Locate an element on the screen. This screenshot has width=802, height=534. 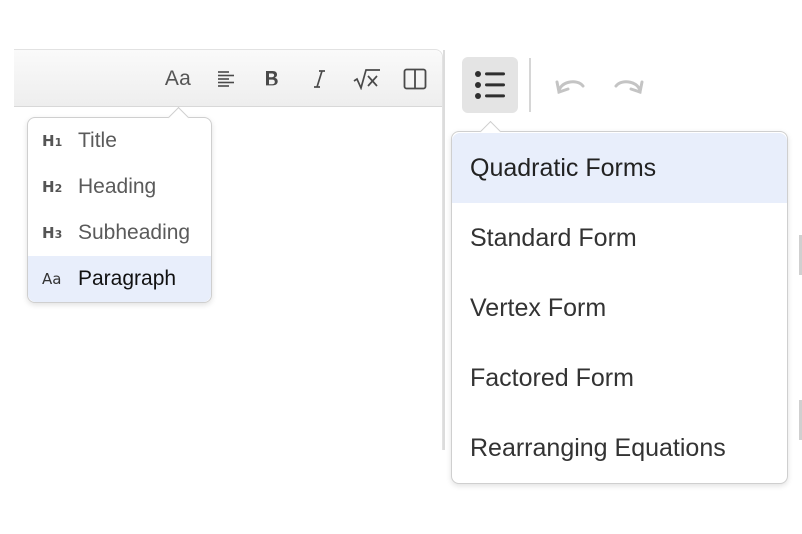
outline-item: Rearranging Equations is located at coordinates (619, 448).